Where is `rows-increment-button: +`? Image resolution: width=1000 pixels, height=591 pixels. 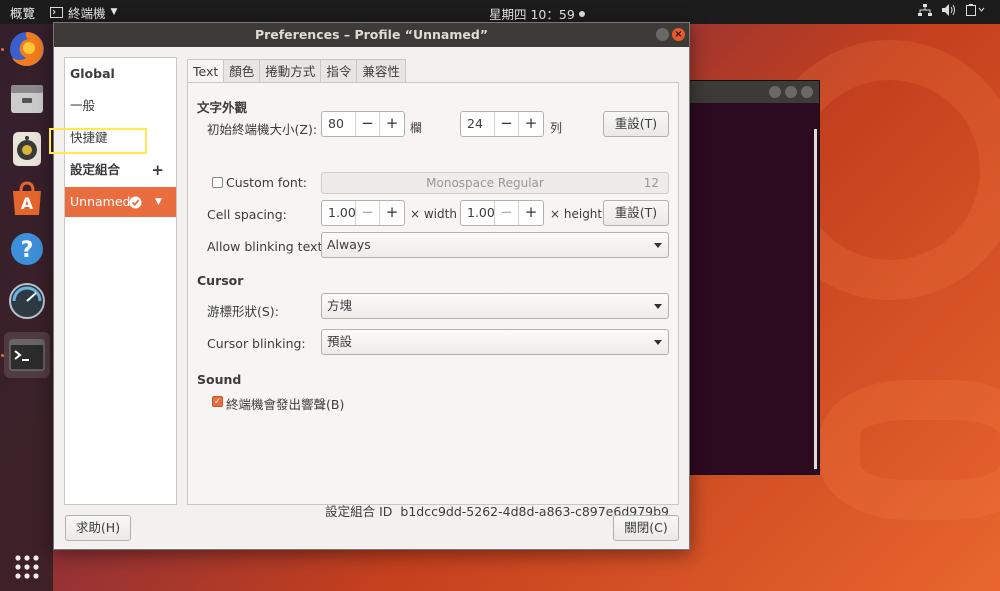 rows-increment-button: + is located at coordinates (531, 124).